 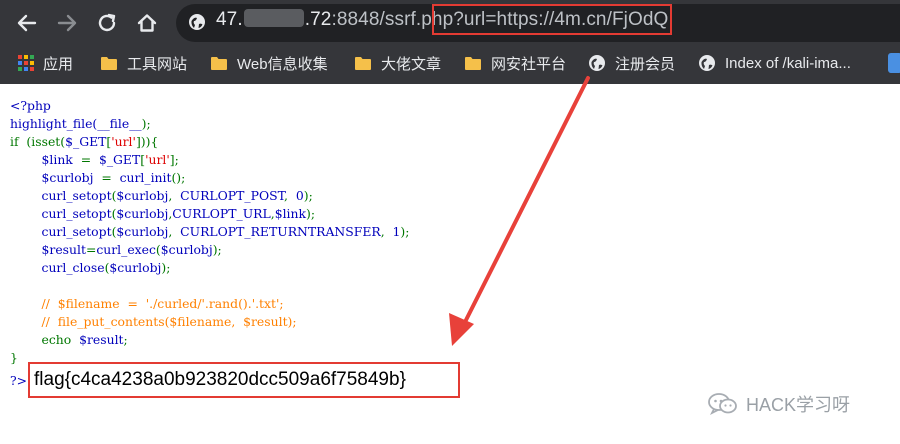 I want to click on code-line: echo $result;, so click(x=69, y=339).